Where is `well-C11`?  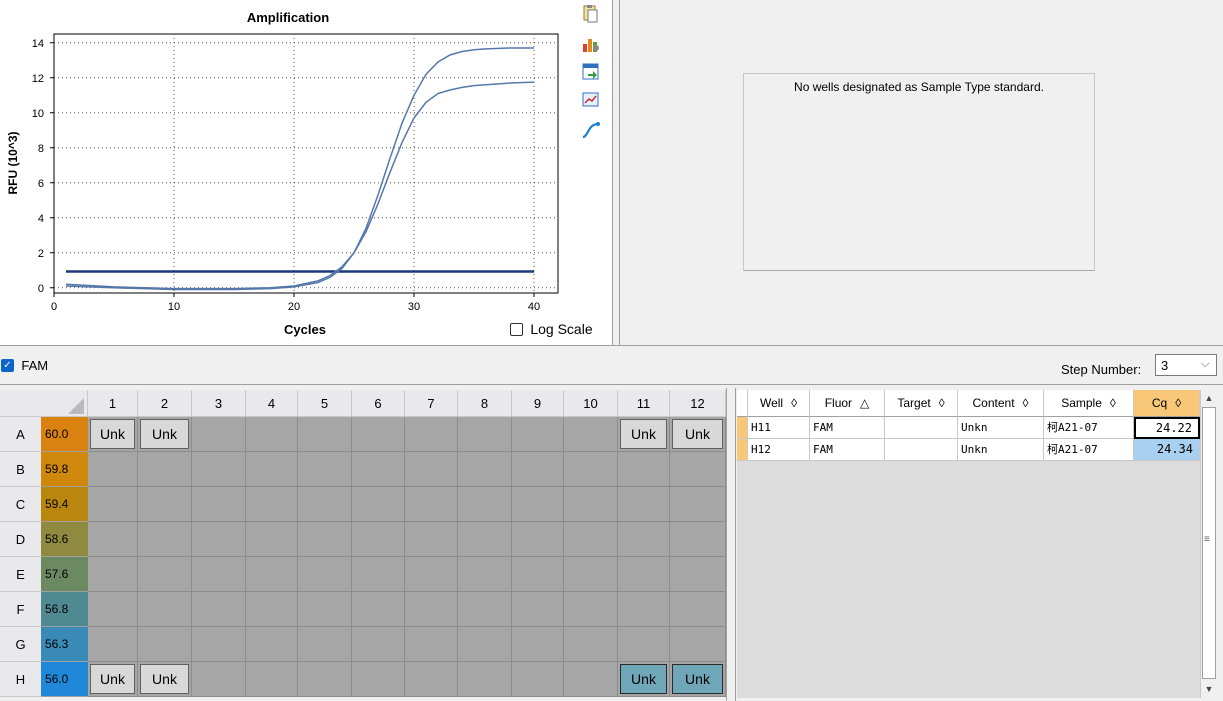 well-C11 is located at coordinates (644, 504).